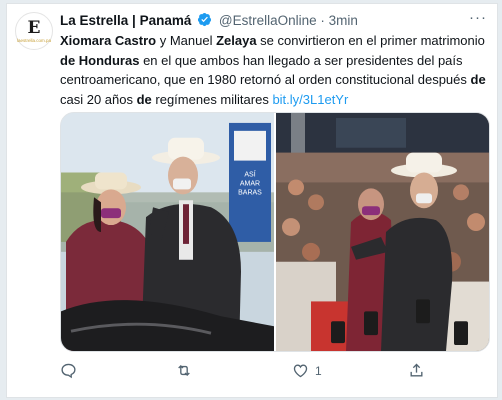 This screenshot has width=502, height=400. I want to click on like-icon, so click(300, 370).